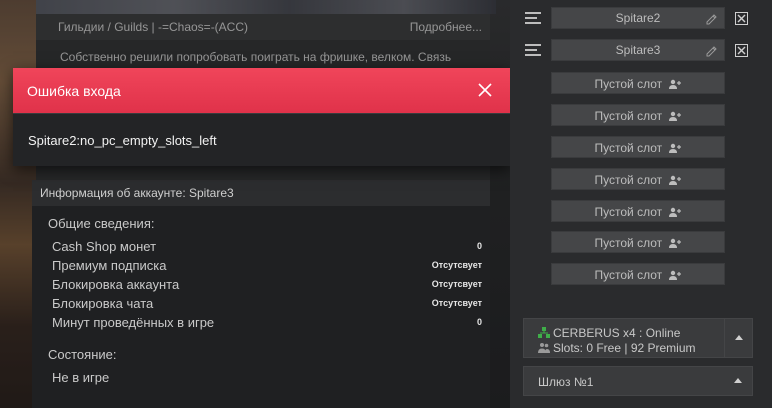  Describe the element at coordinates (262, 139) in the screenshot. I see `dialog-body: Spitare2:no_pc_empty_slots_left` at that location.